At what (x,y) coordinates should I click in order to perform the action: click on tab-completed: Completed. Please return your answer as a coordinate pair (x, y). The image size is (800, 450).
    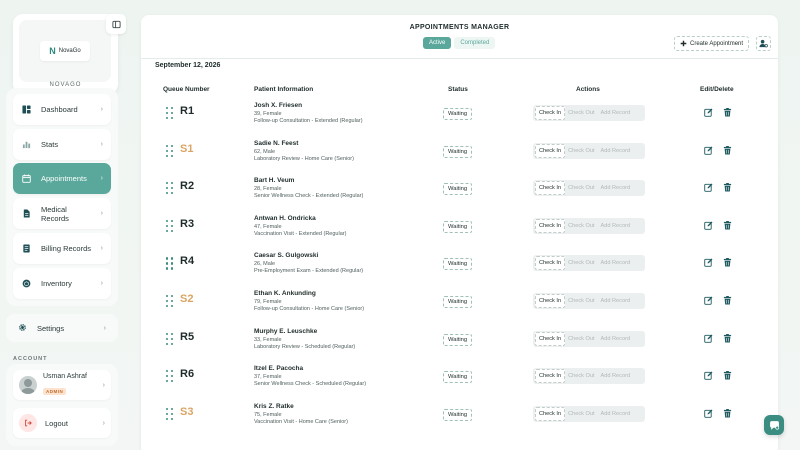
    Looking at the image, I should click on (475, 43).